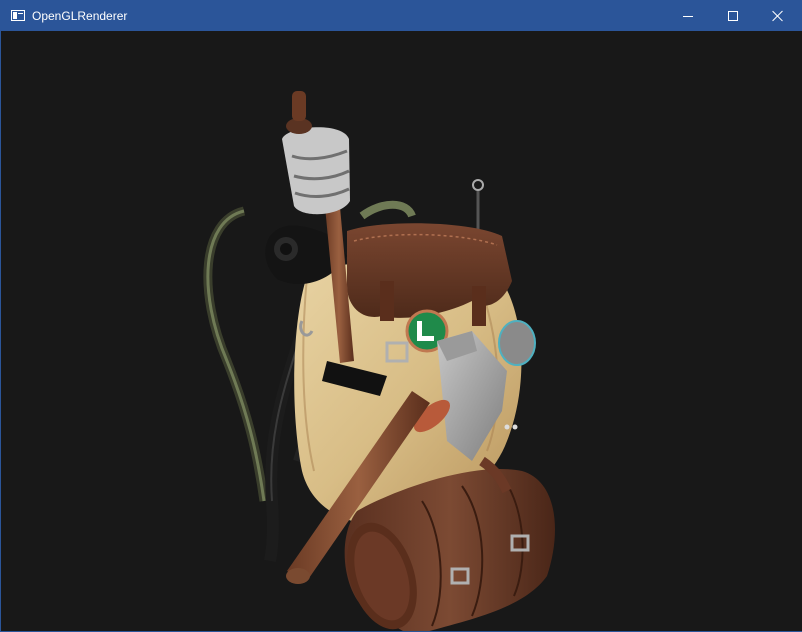 This screenshot has height=632, width=802. I want to click on window-title: OpenGLRenderer, so click(80, 16).